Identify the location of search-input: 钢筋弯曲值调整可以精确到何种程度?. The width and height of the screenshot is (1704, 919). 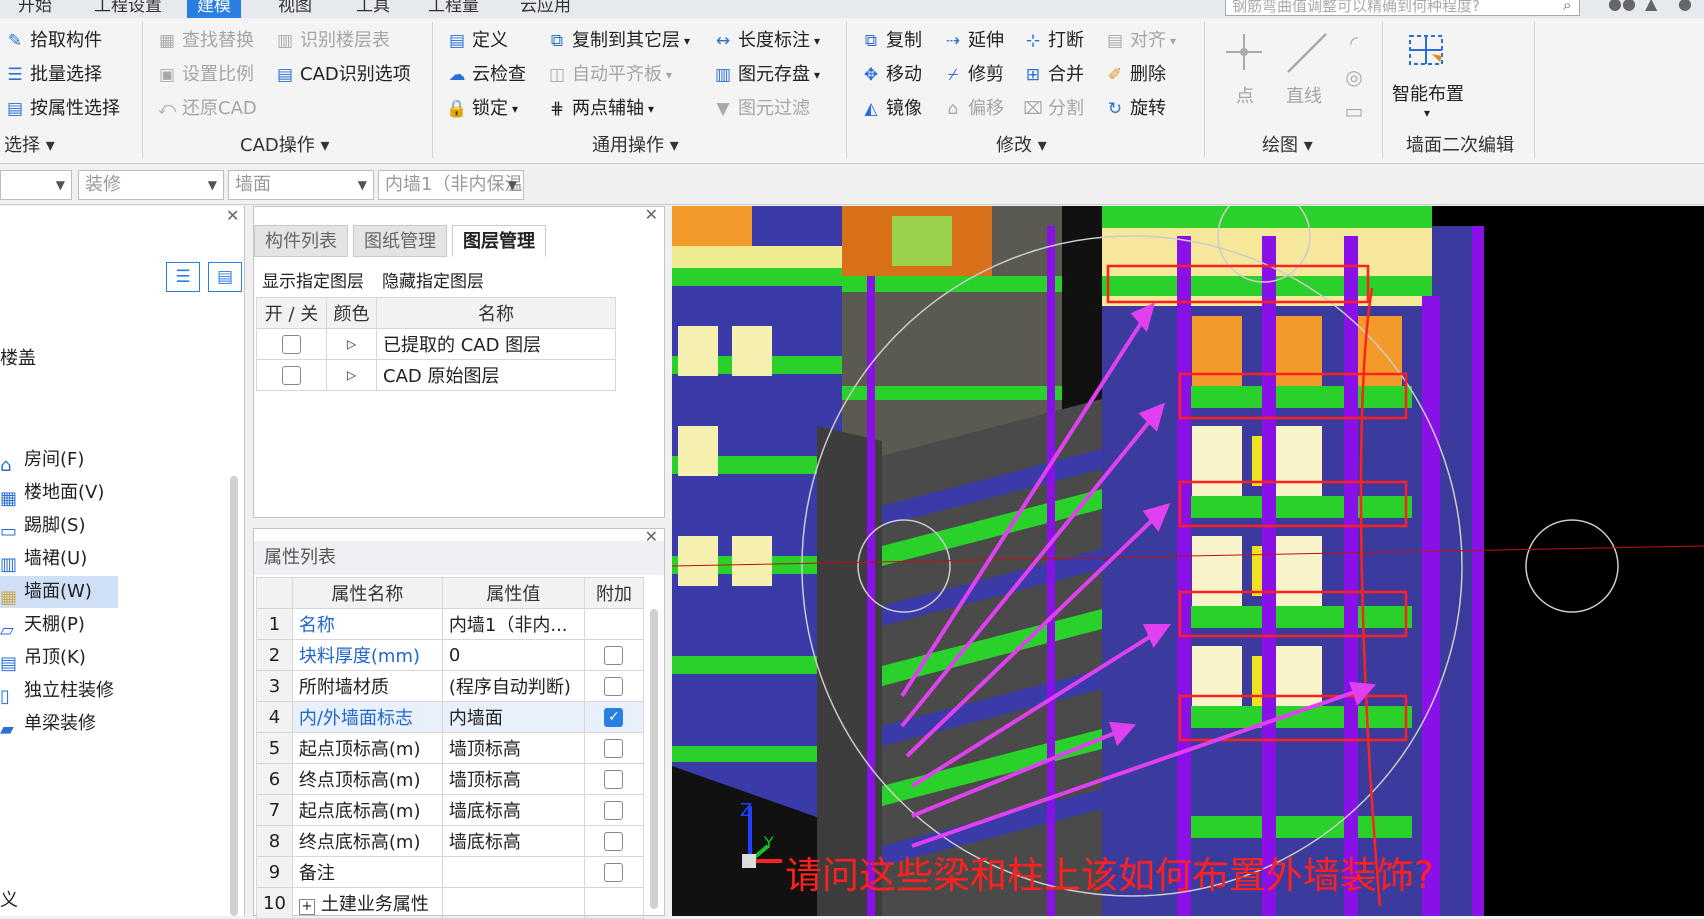
(1402, 8).